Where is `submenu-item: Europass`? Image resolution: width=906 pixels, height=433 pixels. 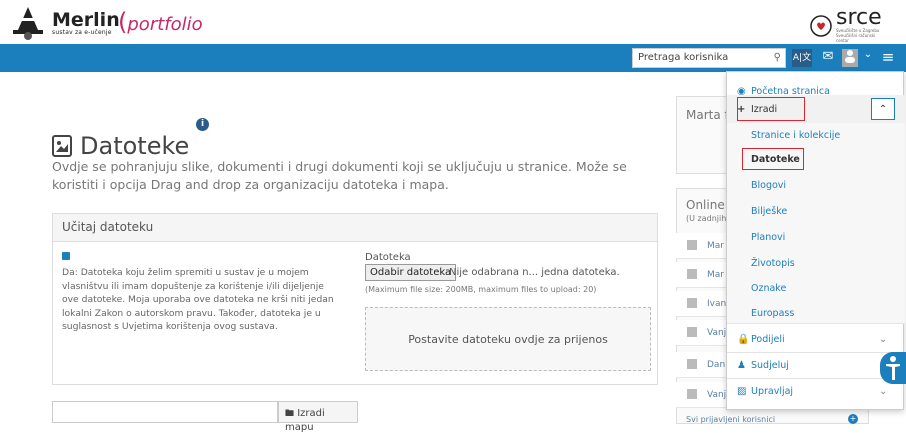
submenu-item: Europass is located at coordinates (772, 313).